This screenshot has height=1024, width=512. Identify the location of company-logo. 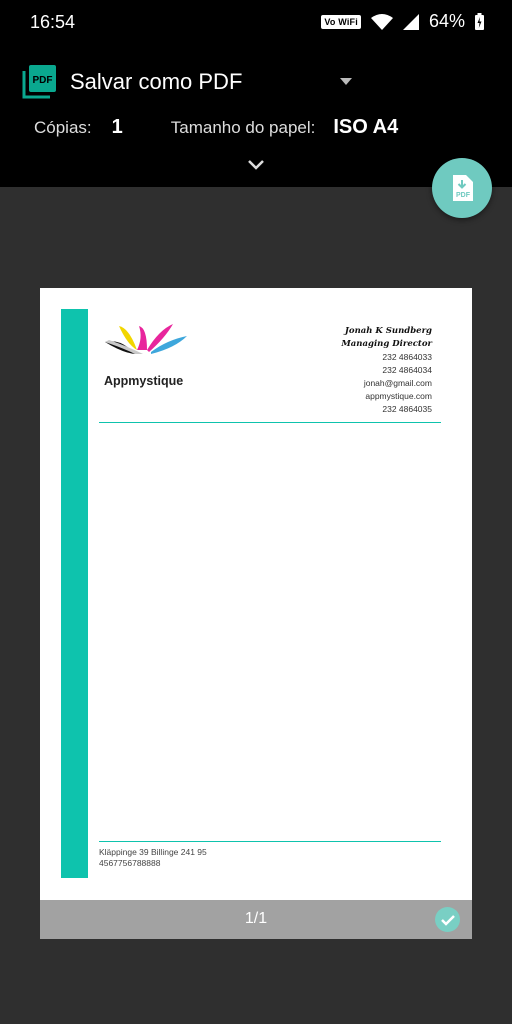
(146, 339).